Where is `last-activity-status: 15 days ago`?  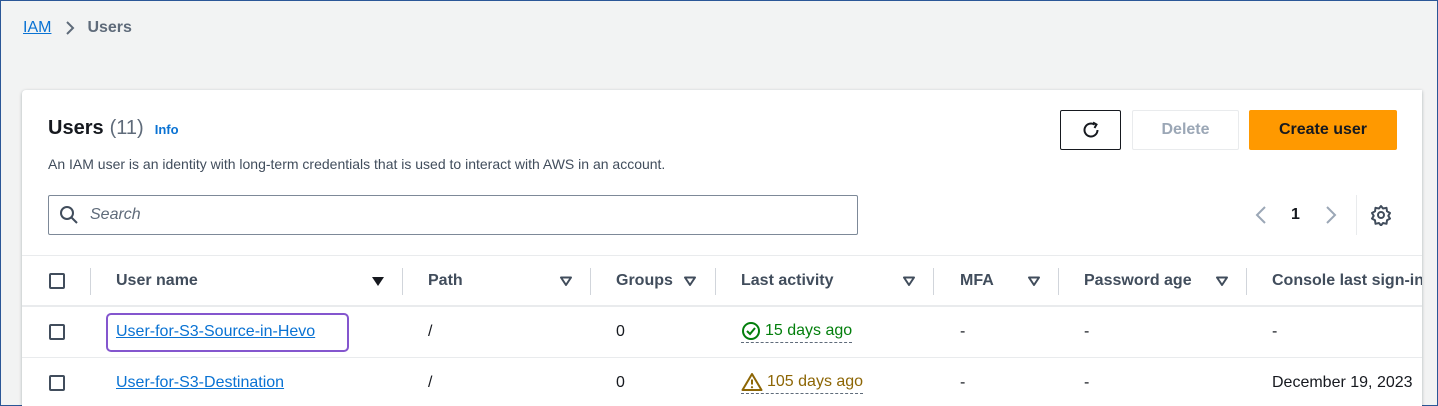
last-activity-status: 15 days ago is located at coordinates (797, 332).